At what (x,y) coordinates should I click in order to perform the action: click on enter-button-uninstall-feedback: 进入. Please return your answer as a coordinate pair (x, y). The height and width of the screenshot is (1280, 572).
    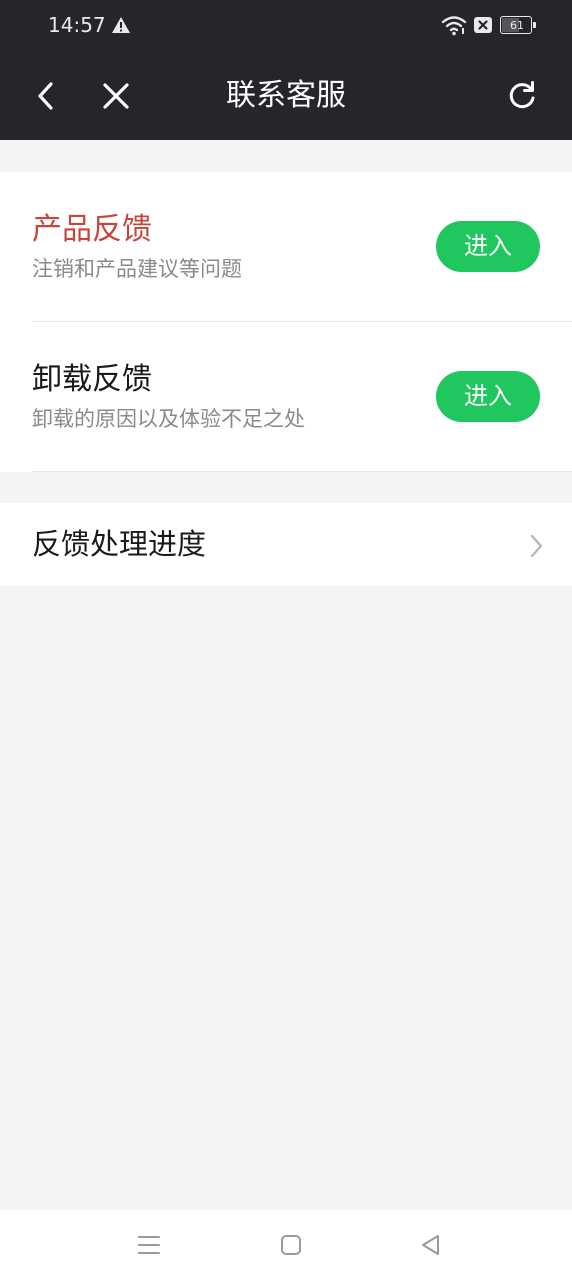
    Looking at the image, I should click on (488, 396).